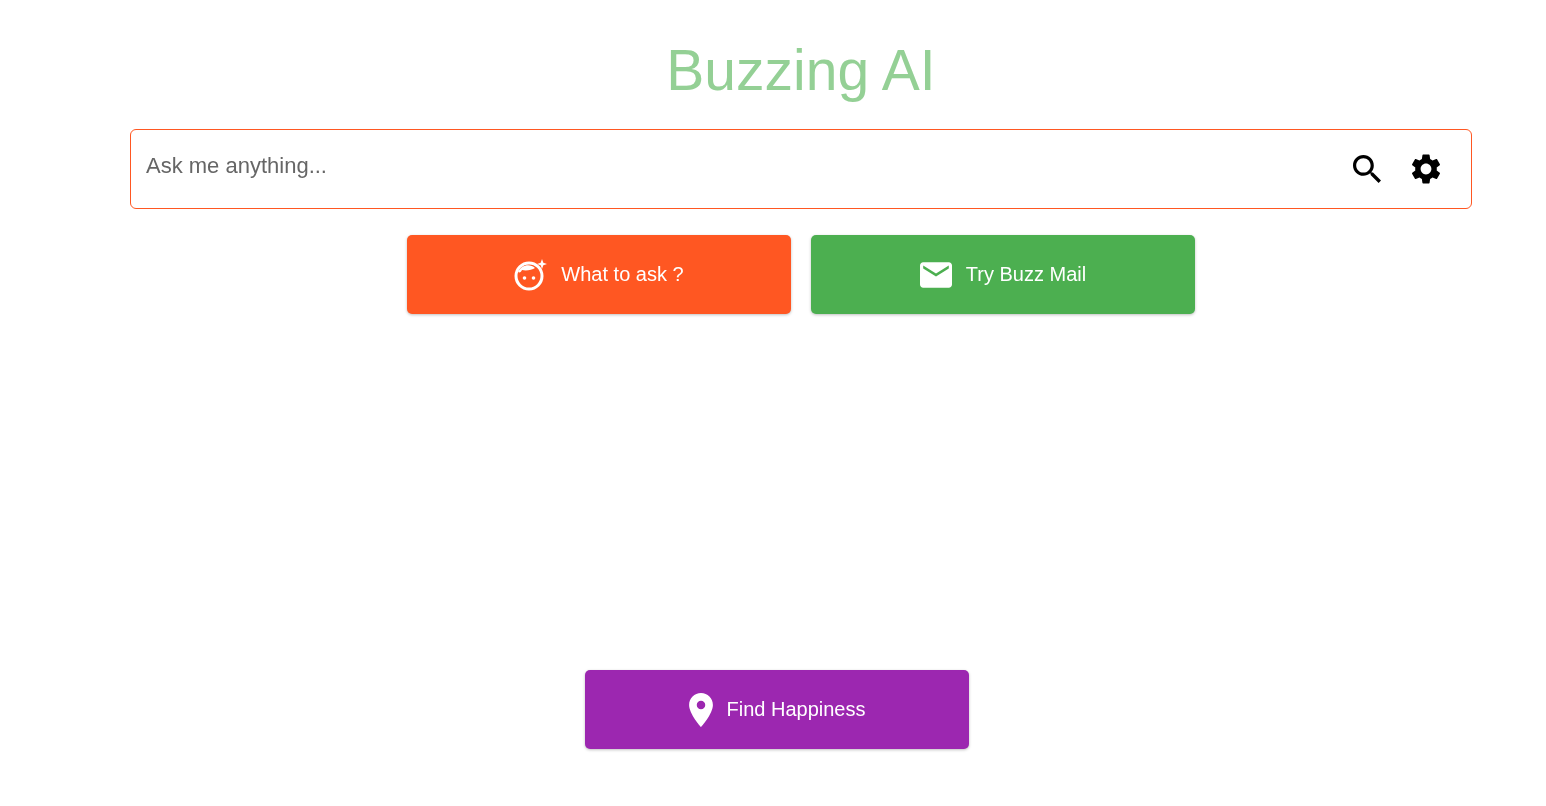 This screenshot has height=806, width=1546. What do you see at coordinates (801, 70) in the screenshot?
I see `app-title: Buzzing AI` at bounding box center [801, 70].